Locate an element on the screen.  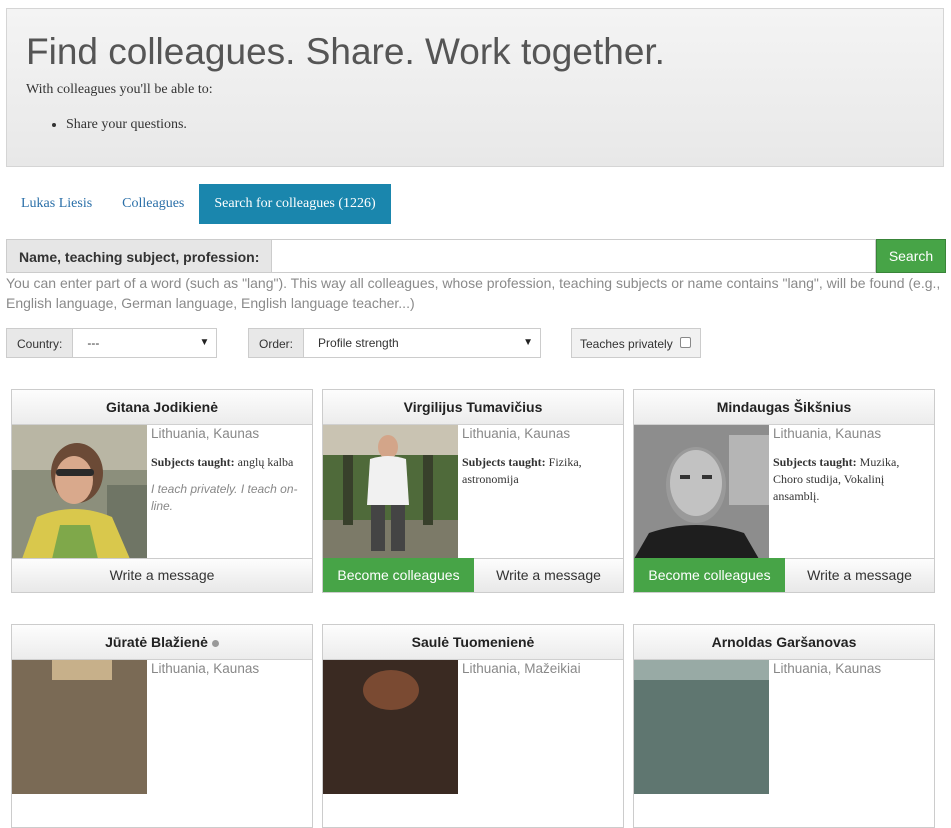
colleague-location: Lithuania, Mažeikiai is located at coordinates (521, 668).